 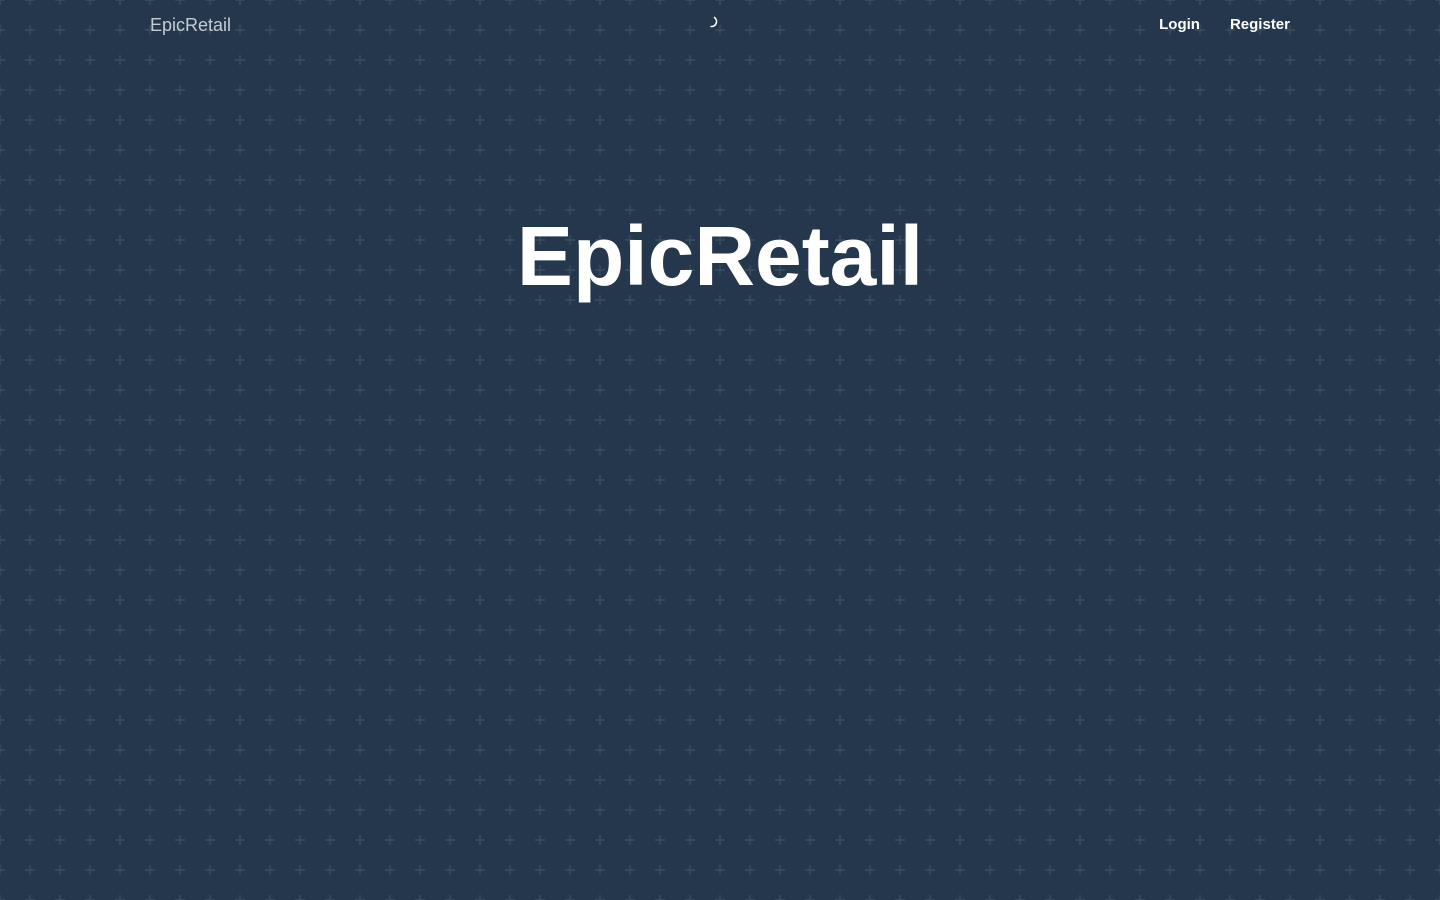 I want to click on top-navbar: EpicRetail Login Register, so click(x=720, y=25).